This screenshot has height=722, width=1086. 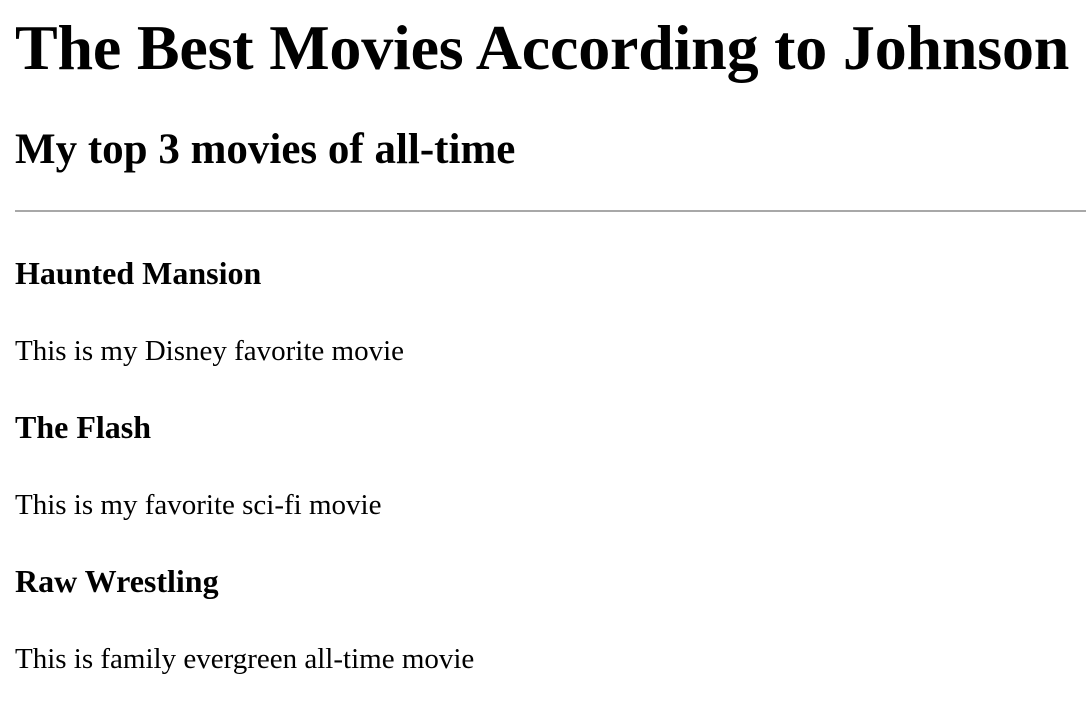 What do you see at coordinates (117, 581) in the screenshot?
I see `movie-title: Raw Wrestling` at bounding box center [117, 581].